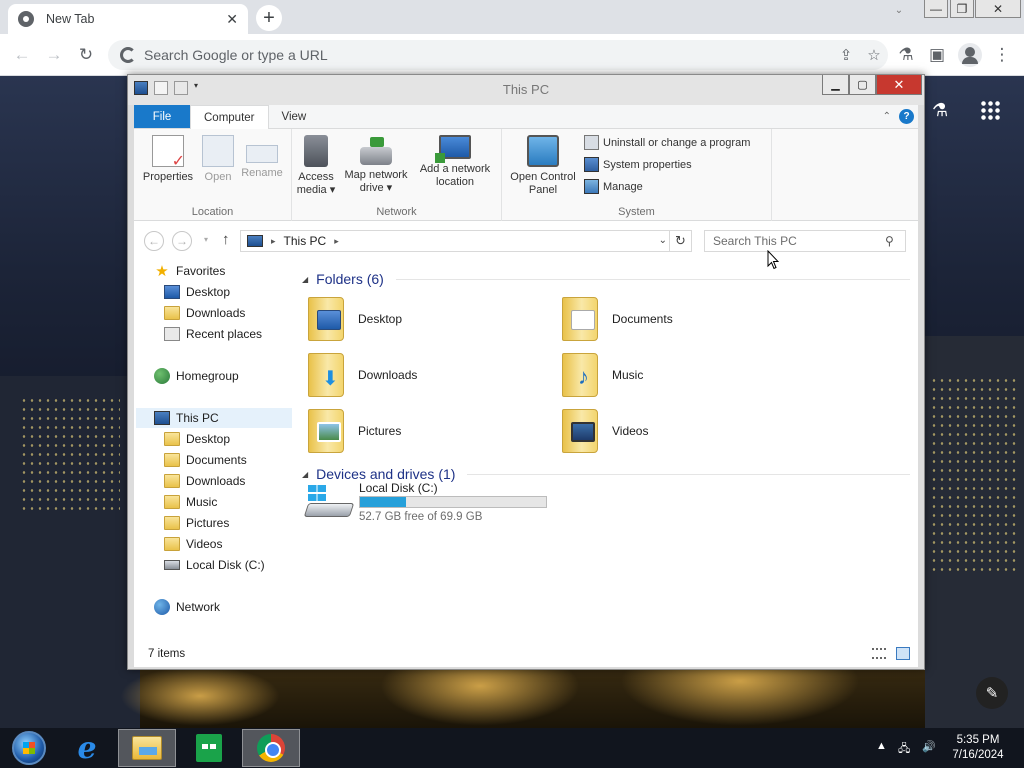  Describe the element at coordinates (667, 142) in the screenshot. I see `uninstall-program-button: Uninstall or change a program` at that location.